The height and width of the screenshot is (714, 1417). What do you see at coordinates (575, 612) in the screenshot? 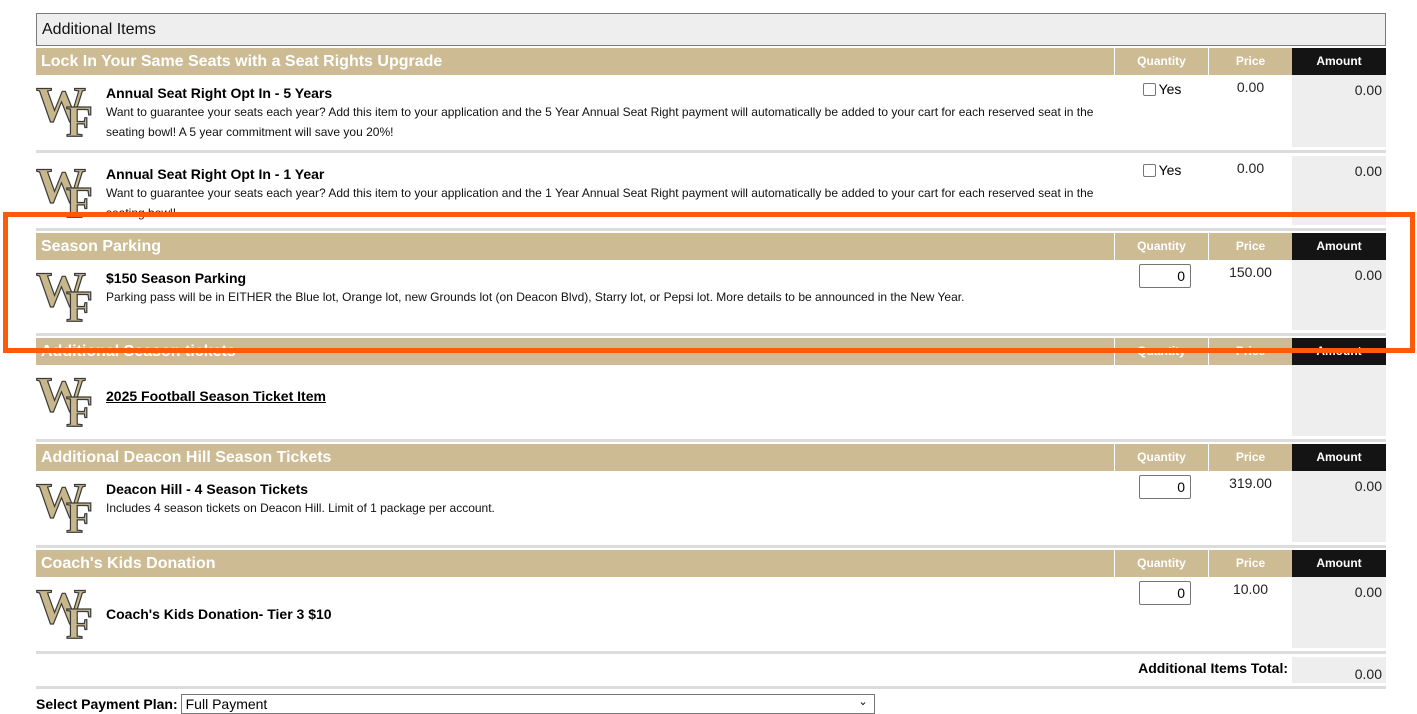
I see `item-description-cell: WF Coach's Kids Donation- Tier 3 $10` at bounding box center [575, 612].